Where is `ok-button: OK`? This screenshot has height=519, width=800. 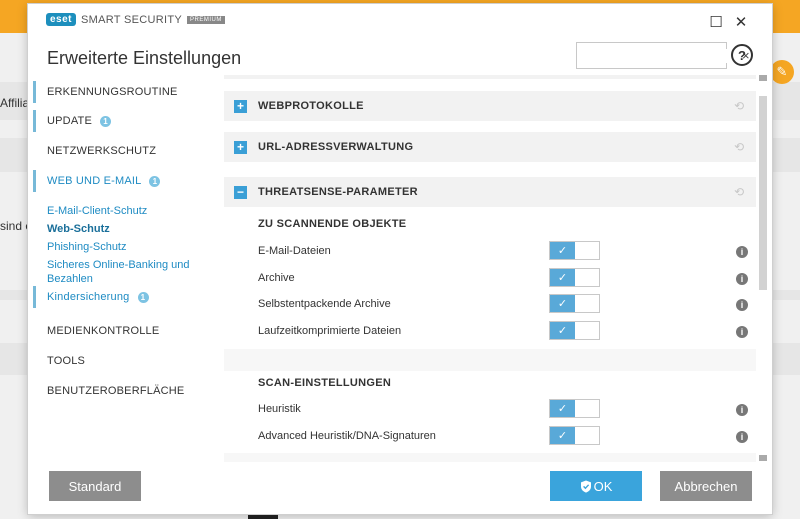
ok-button: OK is located at coordinates (596, 486).